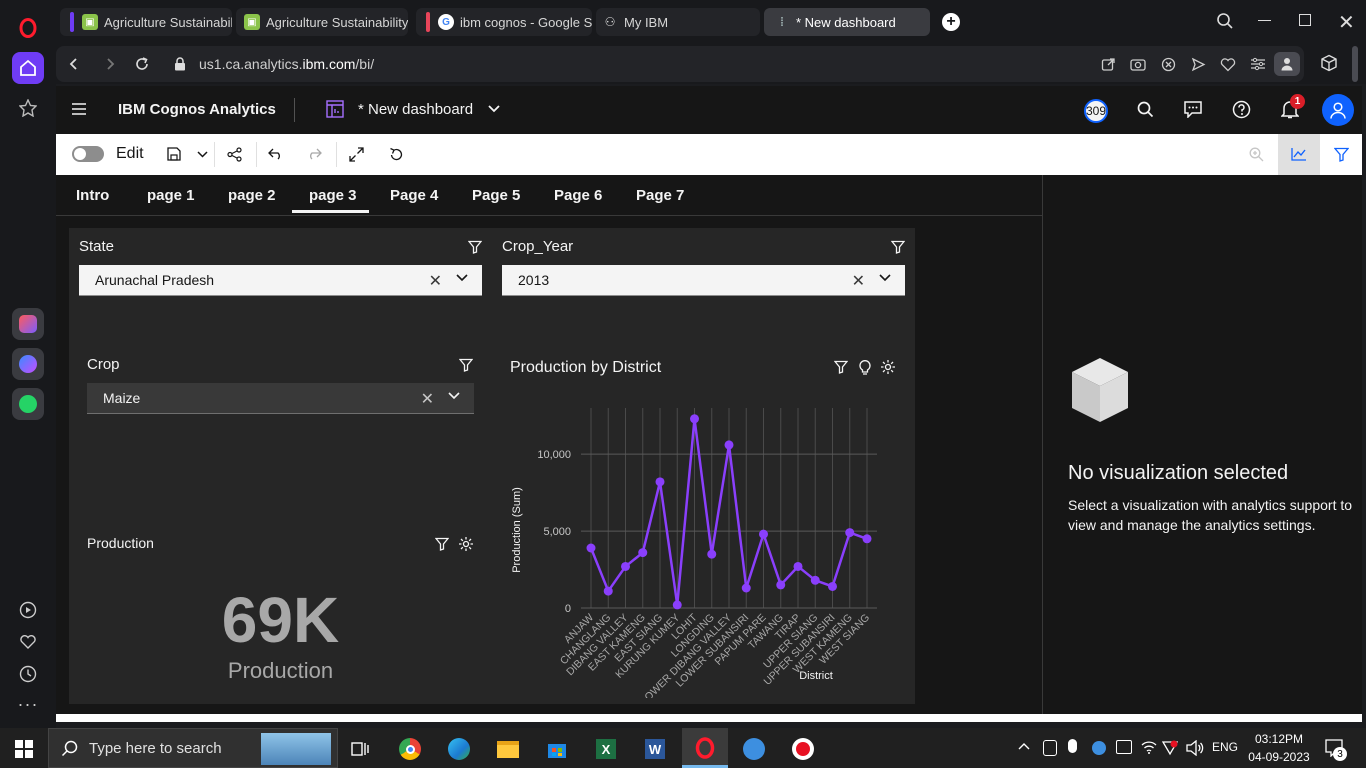 The width and height of the screenshot is (1366, 768). Describe the element at coordinates (280, 280) in the screenshot. I see `state-select: Arunachal Pradesh ✕` at that location.